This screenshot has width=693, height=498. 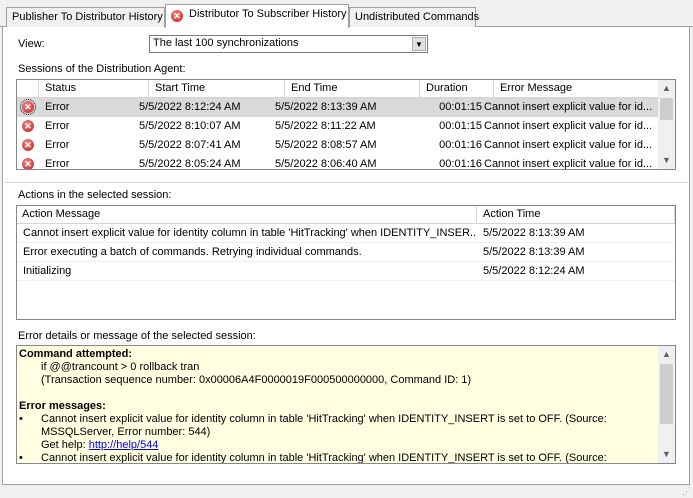 What do you see at coordinates (576, 215) in the screenshot?
I see `column-header-action-time: Action Time` at bounding box center [576, 215].